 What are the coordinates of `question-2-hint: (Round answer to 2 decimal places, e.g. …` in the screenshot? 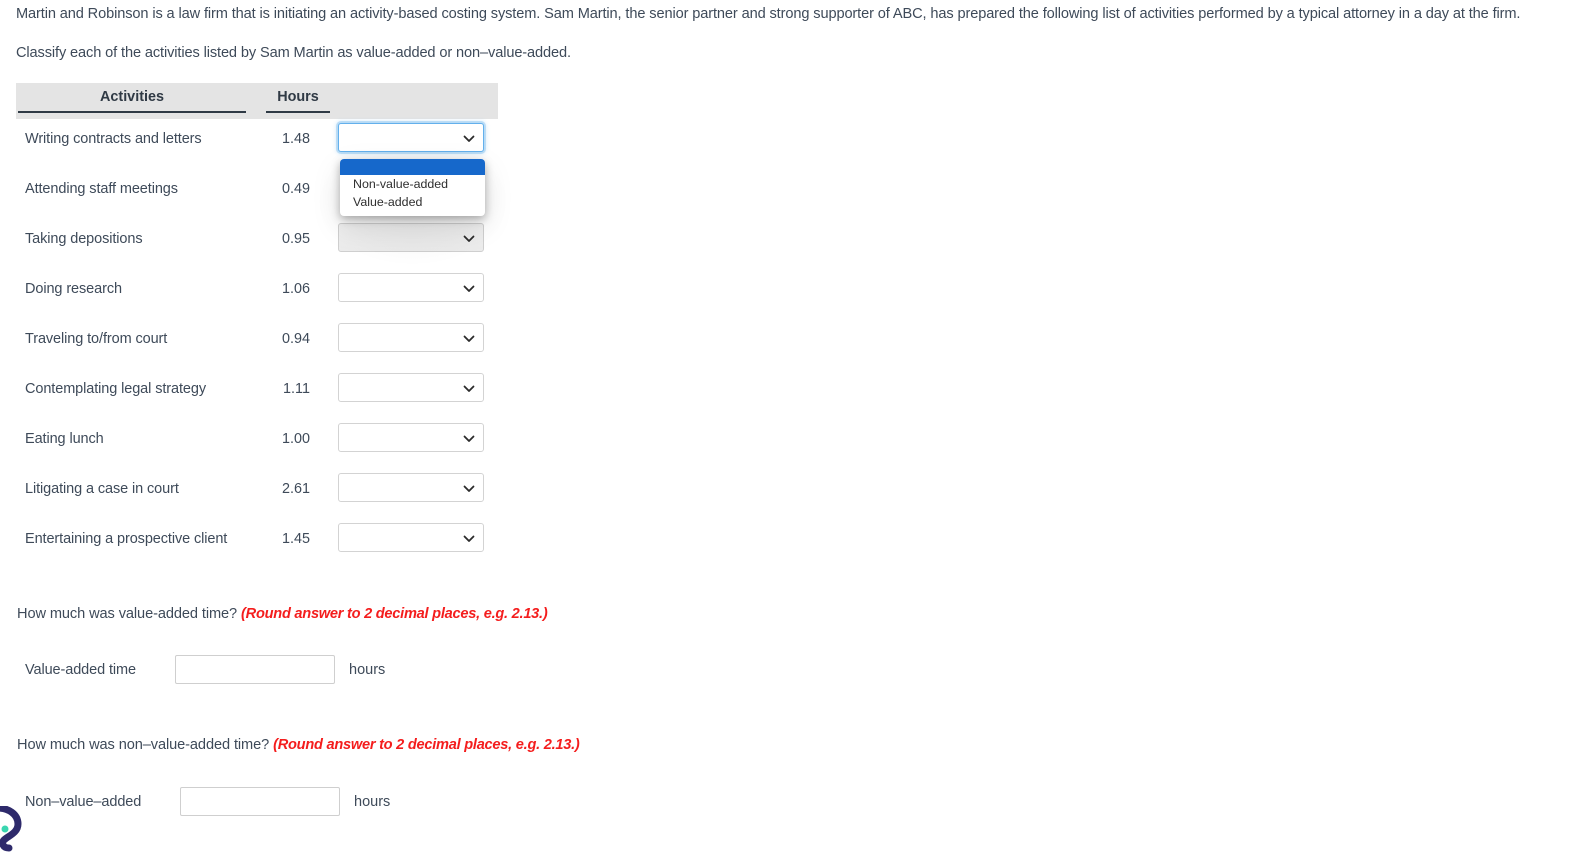 It's located at (426, 745).